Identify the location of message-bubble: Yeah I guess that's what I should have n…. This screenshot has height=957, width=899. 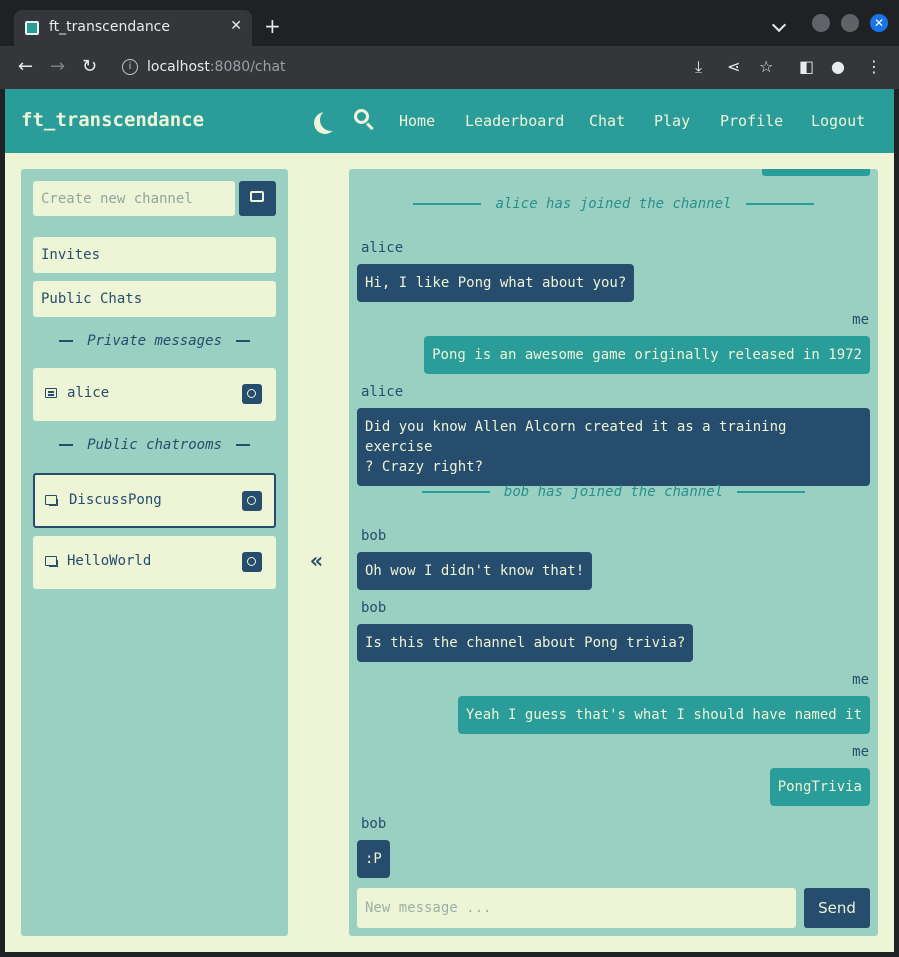
(663, 715).